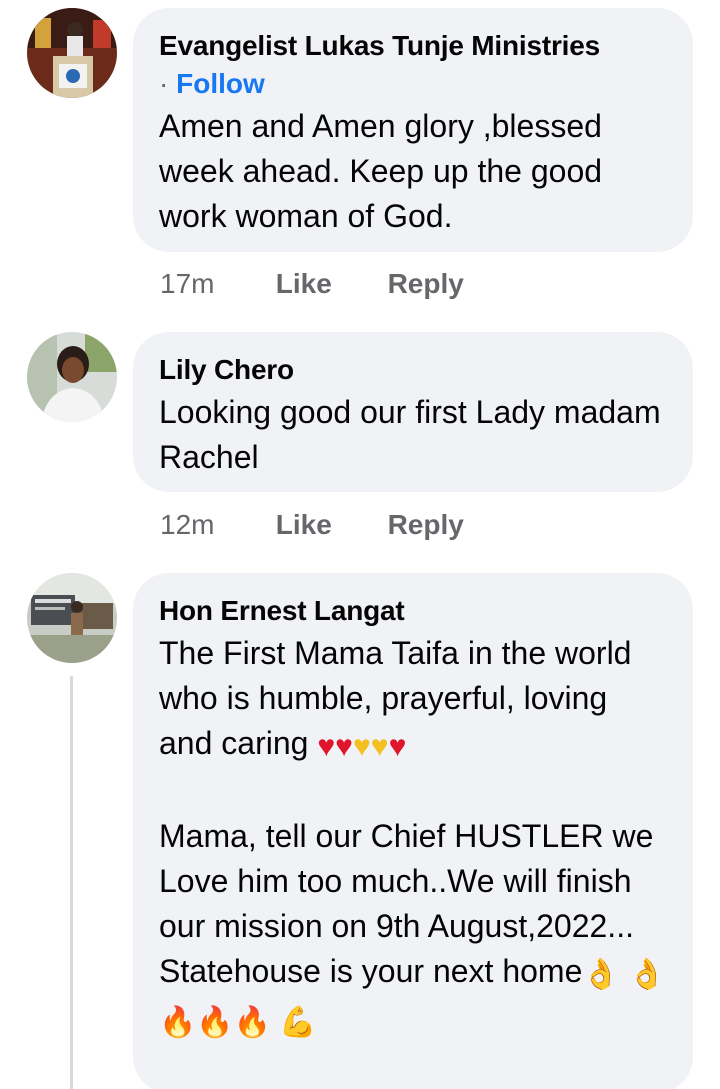 Image resolution: width=720 pixels, height=1089 pixels. Describe the element at coordinates (71, 882) in the screenshot. I see `reply-thread-line` at that location.